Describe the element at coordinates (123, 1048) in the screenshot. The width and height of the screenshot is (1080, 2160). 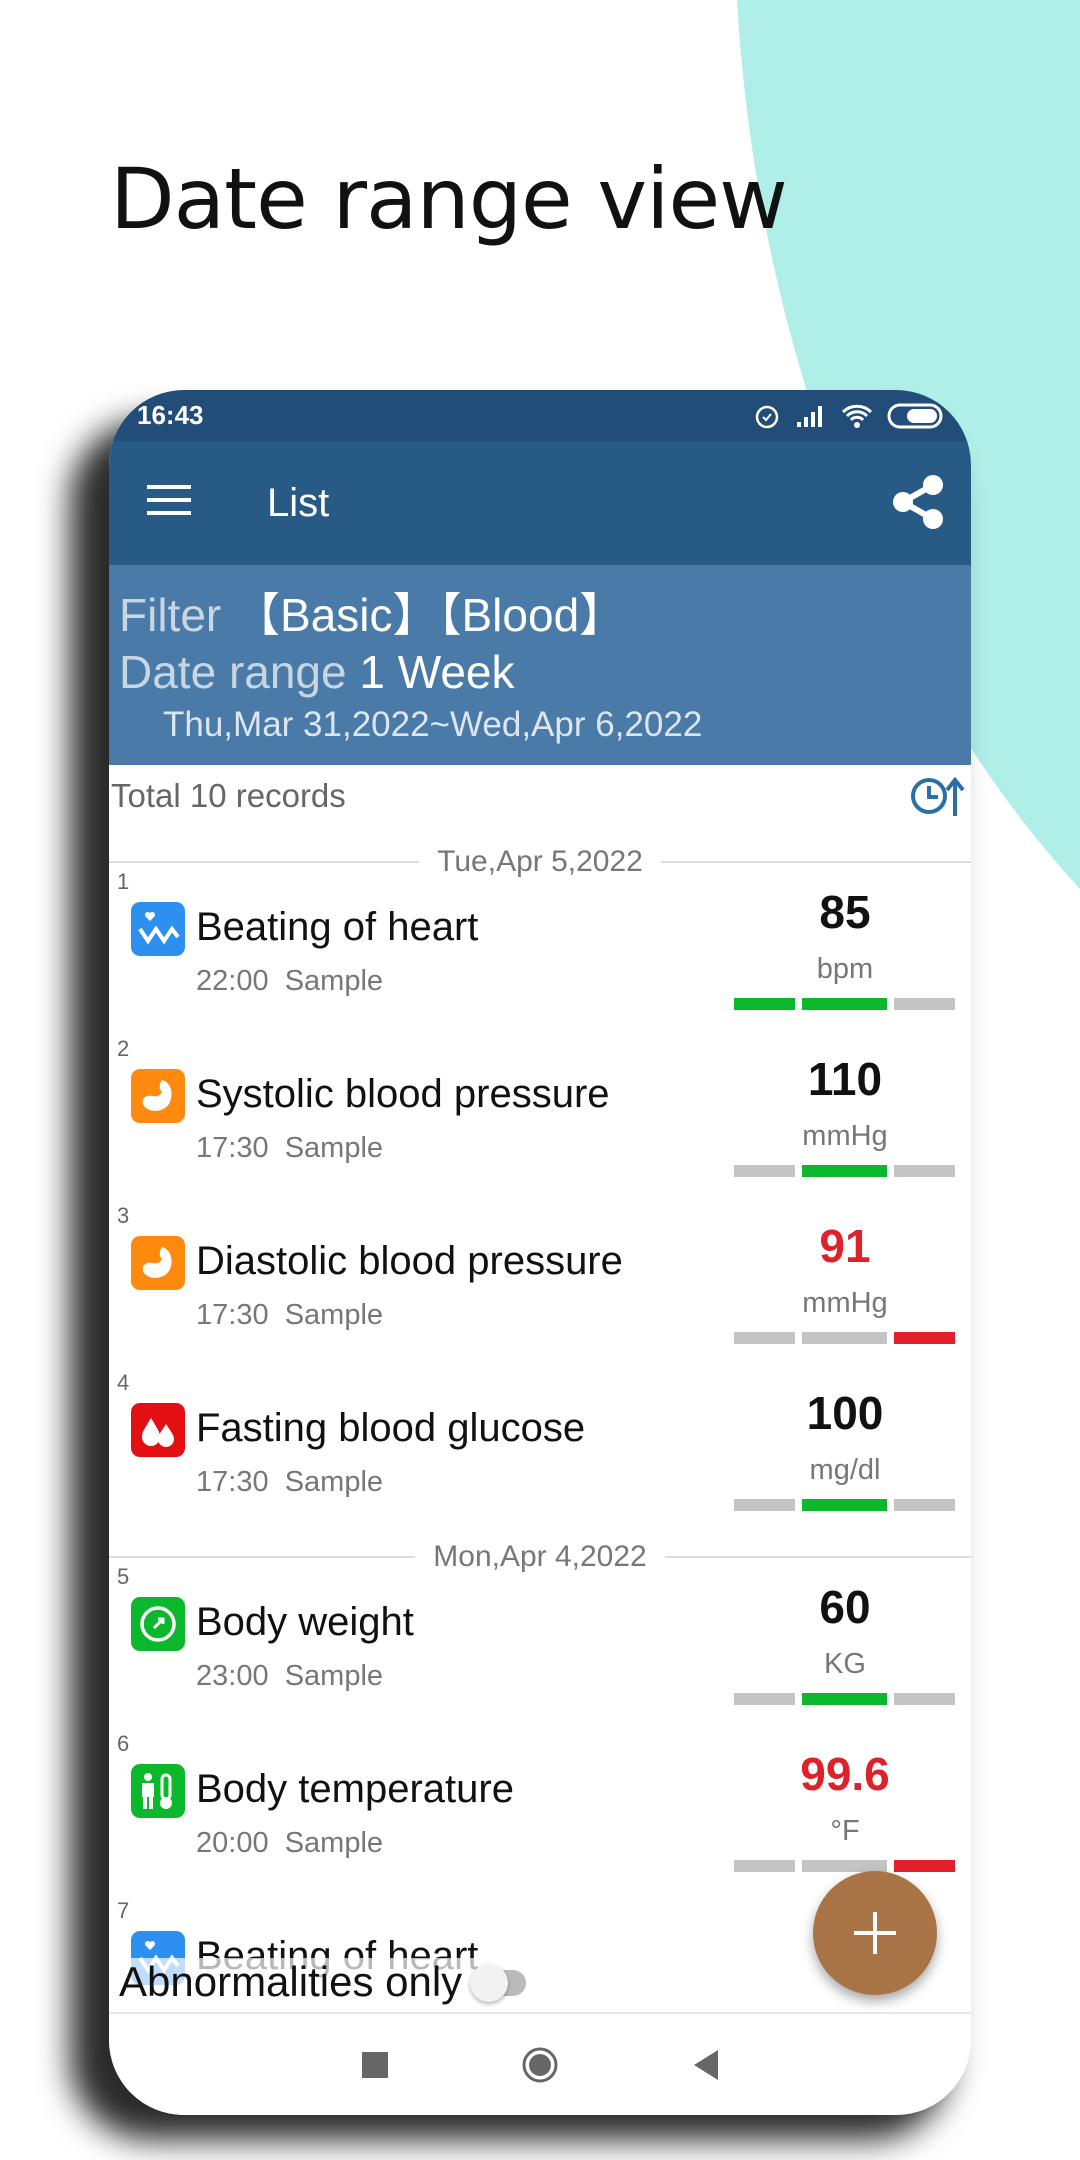
I see `record-number: 2` at that location.